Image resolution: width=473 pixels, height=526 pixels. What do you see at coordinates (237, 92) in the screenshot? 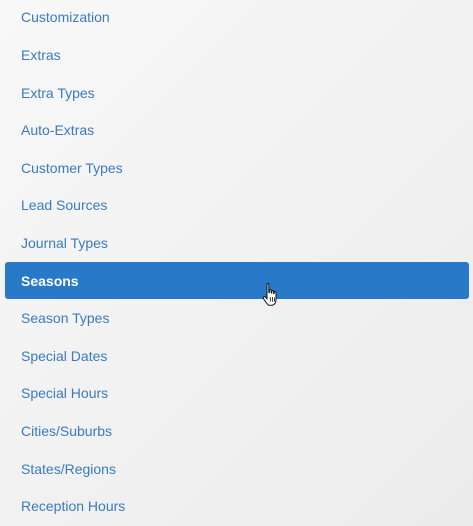
I see `menu-item-extra-types: Extra Types` at bounding box center [237, 92].